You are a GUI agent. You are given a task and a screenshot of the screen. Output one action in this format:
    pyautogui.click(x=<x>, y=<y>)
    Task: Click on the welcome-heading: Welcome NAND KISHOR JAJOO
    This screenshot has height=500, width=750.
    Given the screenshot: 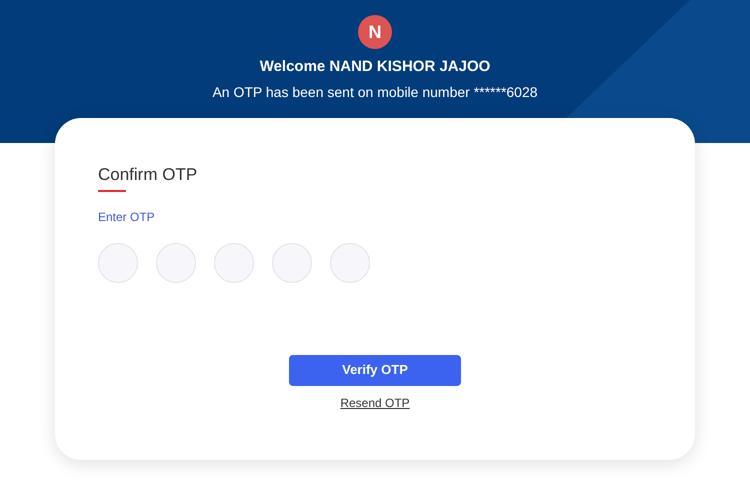 What is the action you would take?
    pyautogui.click(x=375, y=67)
    